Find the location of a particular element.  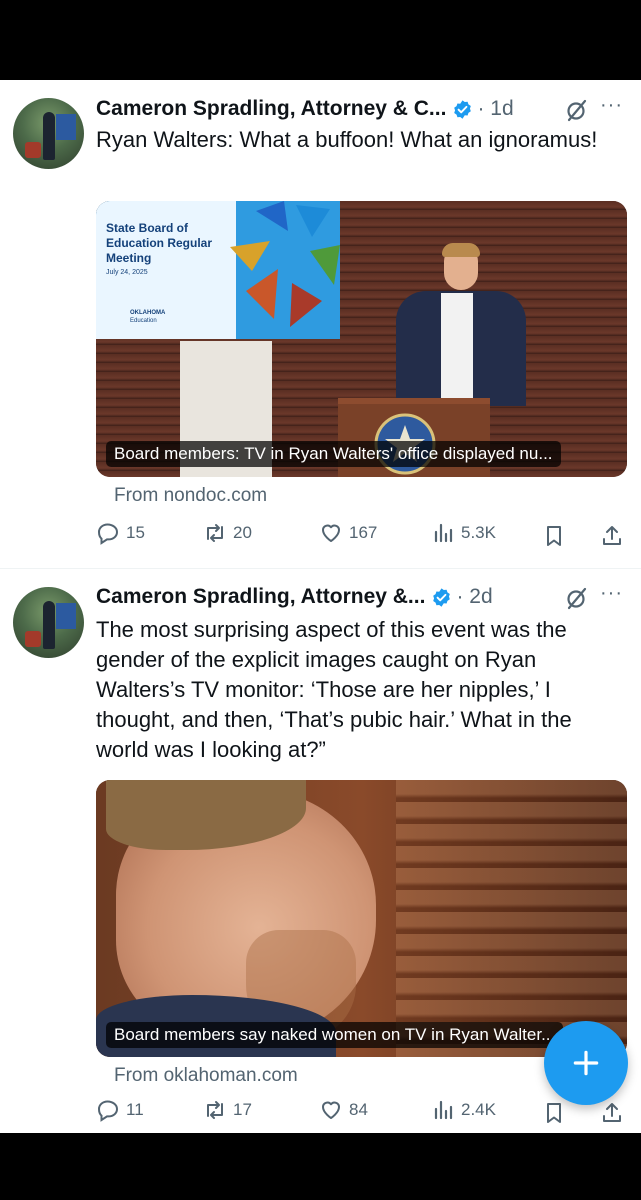

post-time: · 1d is located at coordinates (495, 109).